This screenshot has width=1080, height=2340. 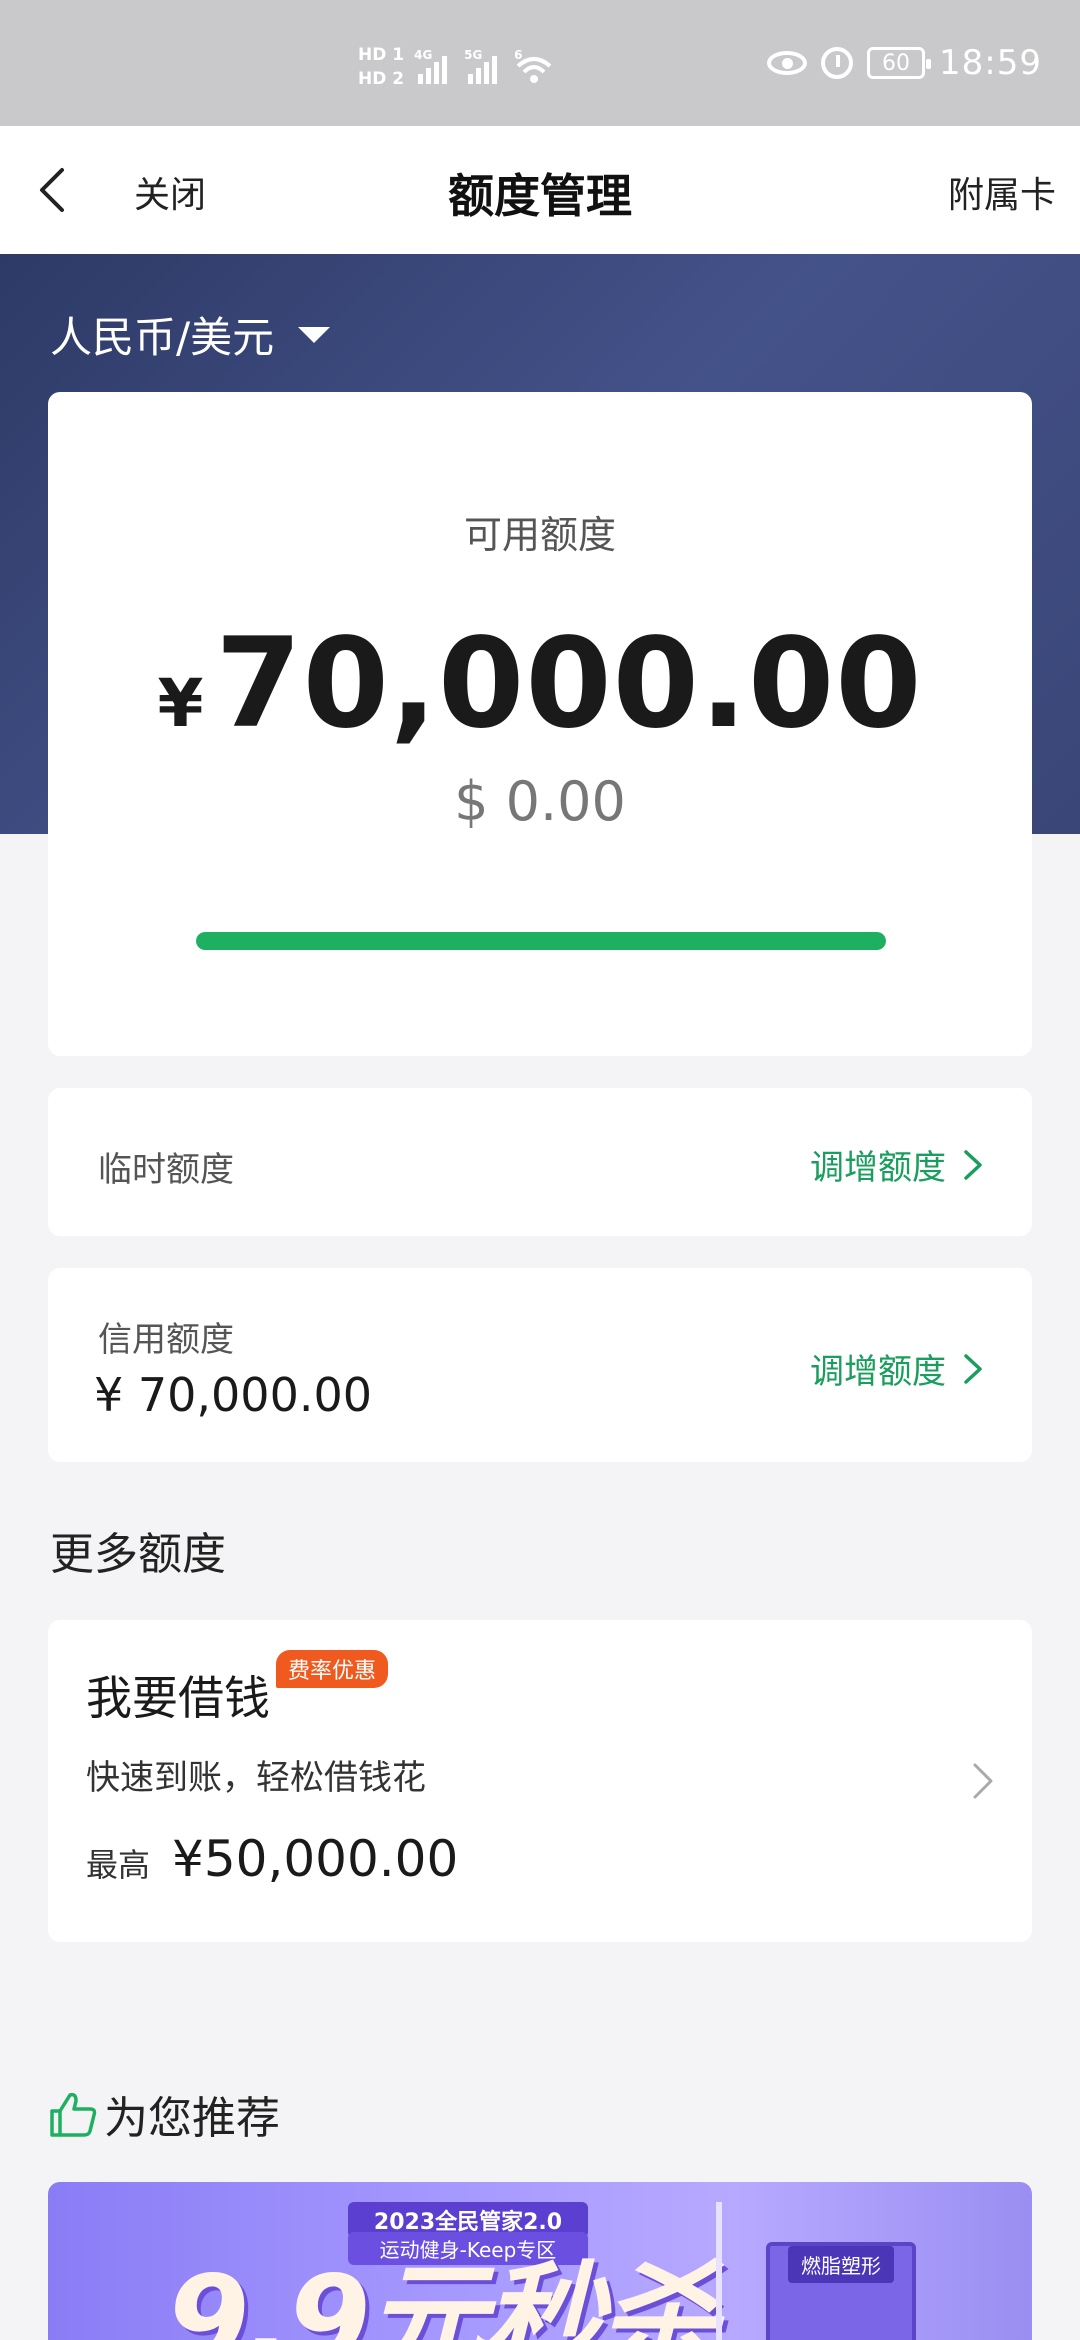 I want to click on eye-comfort-icon, so click(x=787, y=63).